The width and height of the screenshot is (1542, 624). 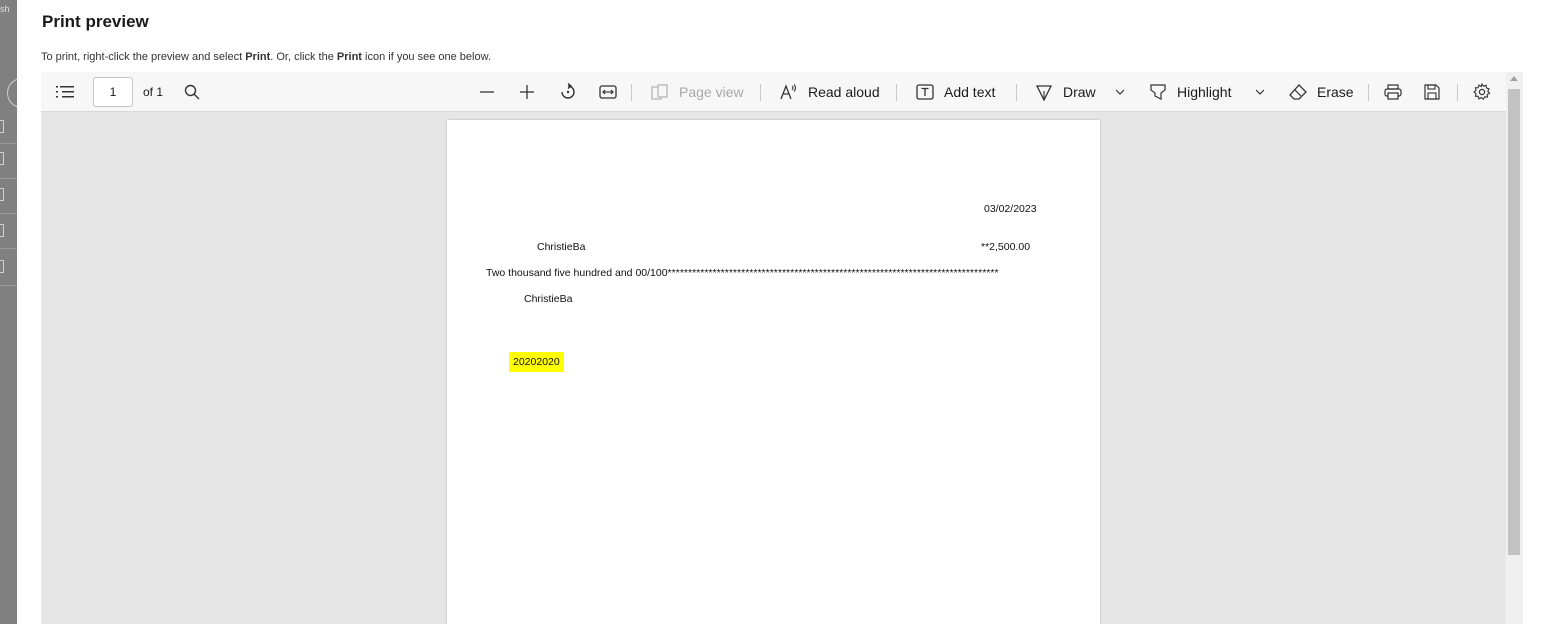 I want to click on fit-width-button, so click(x=608, y=92).